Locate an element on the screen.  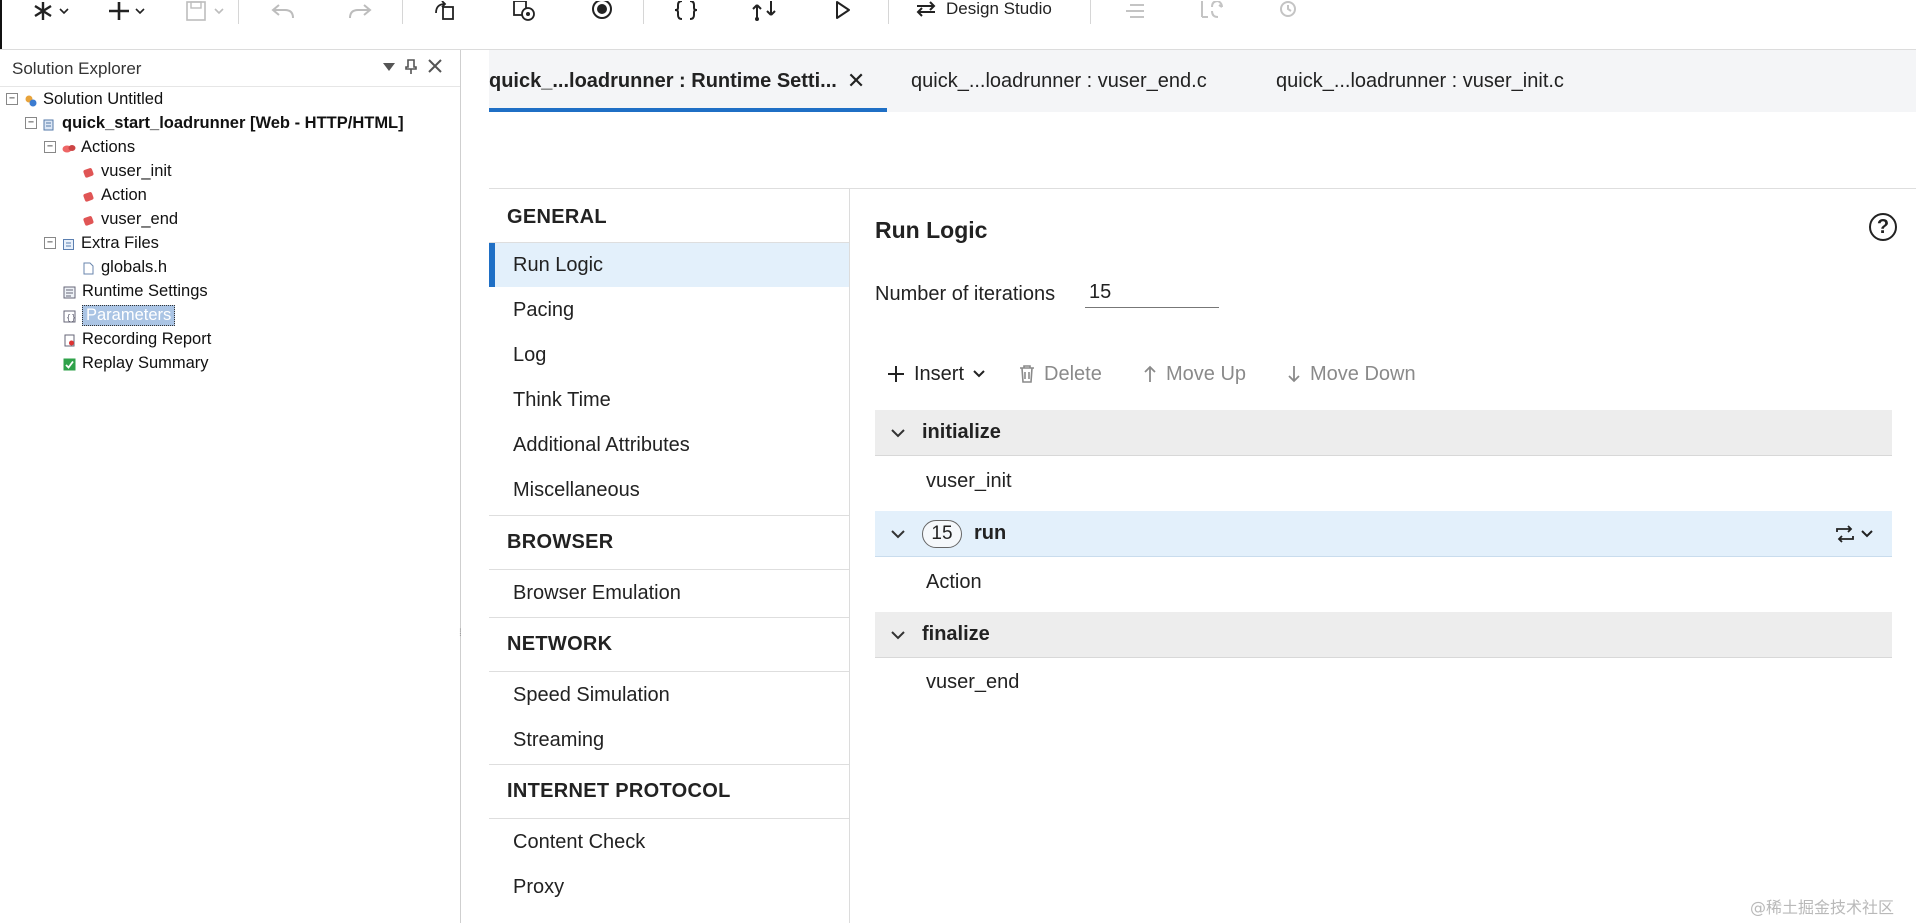
tab-label: quick_...loadrunner : vuser_init.c is located at coordinates (1420, 80).